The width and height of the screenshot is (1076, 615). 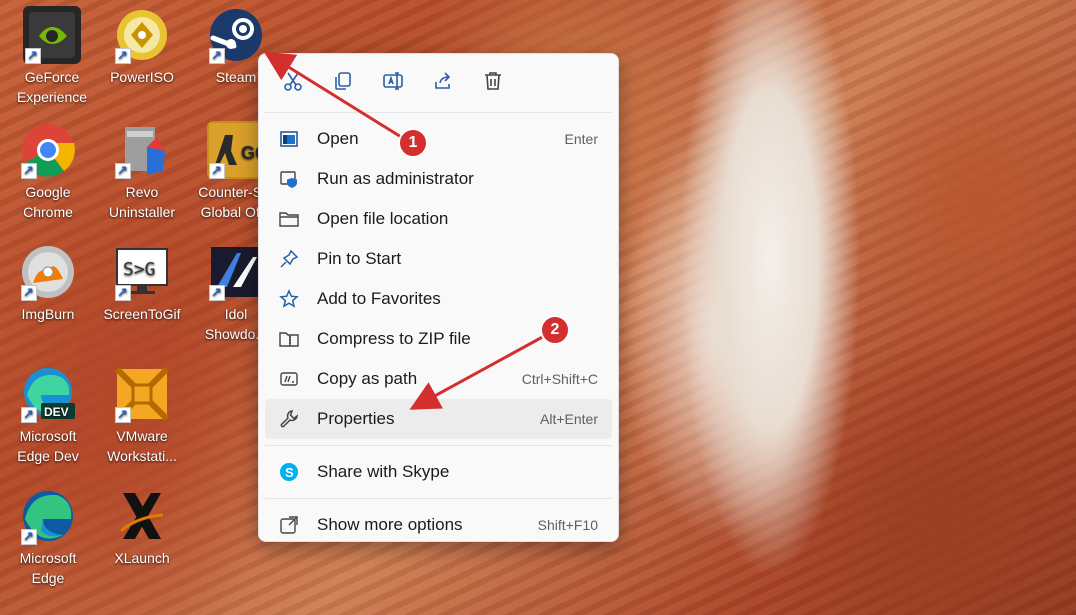 I want to click on desktop-icon-label: Revo Uninstaller, so click(x=142, y=202).